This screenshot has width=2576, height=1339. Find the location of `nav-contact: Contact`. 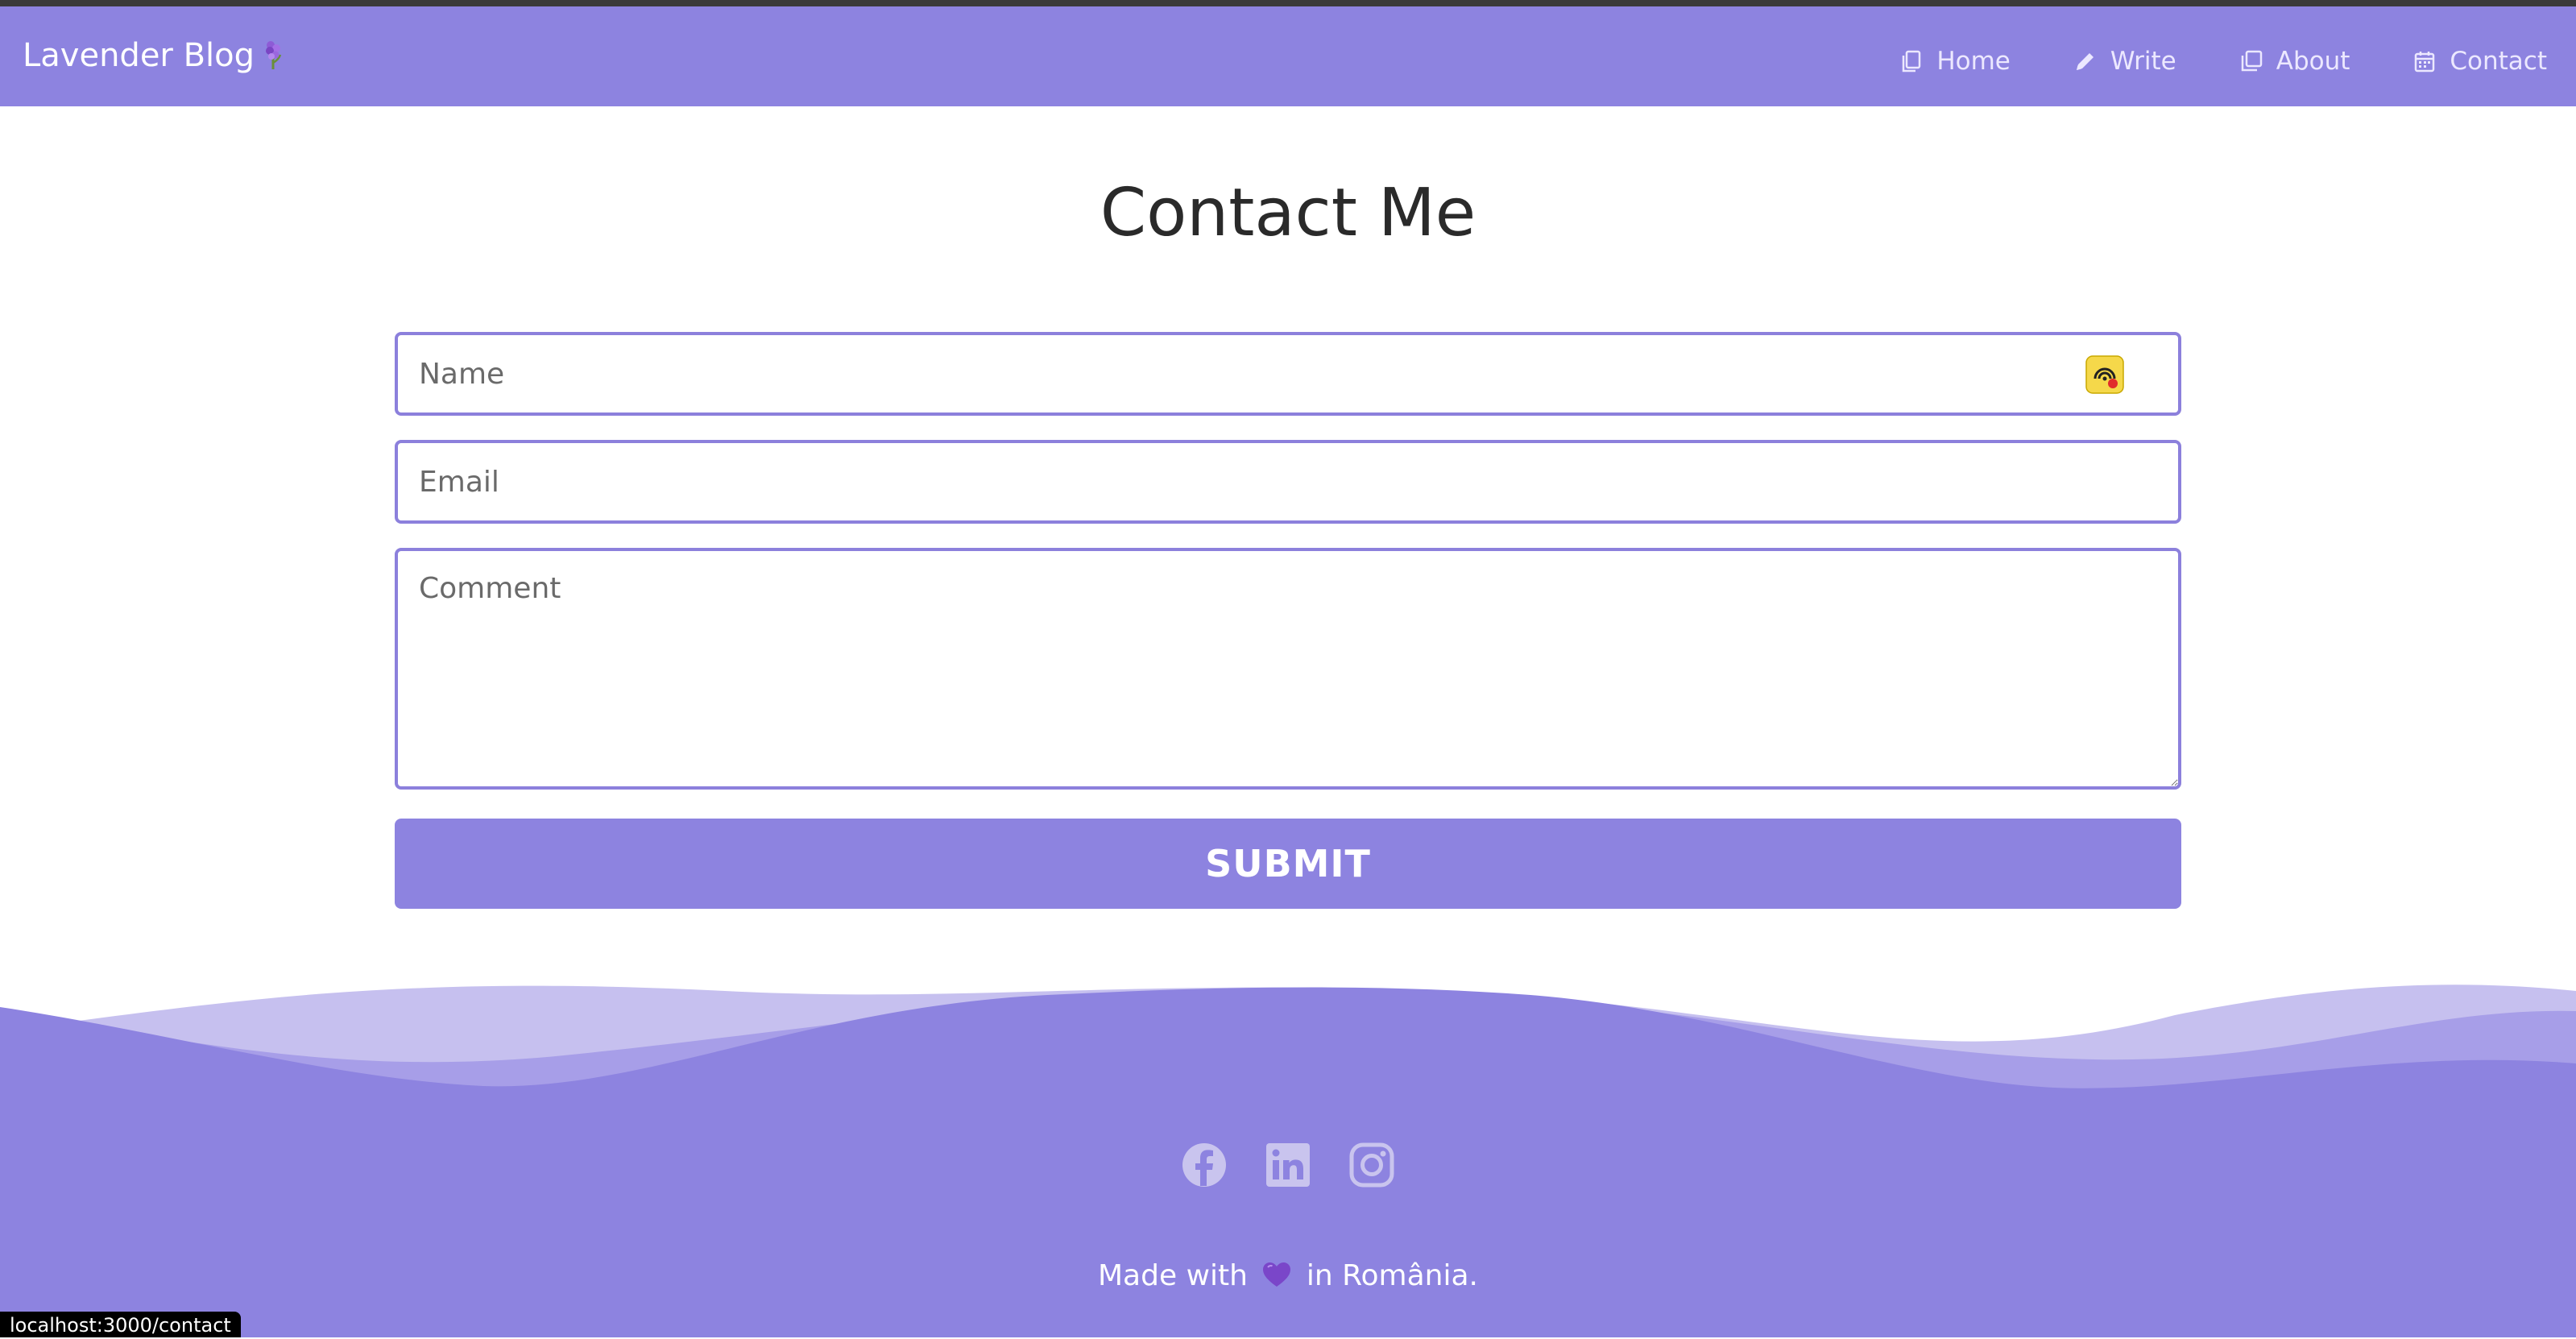

nav-contact: Contact is located at coordinates (2479, 61).